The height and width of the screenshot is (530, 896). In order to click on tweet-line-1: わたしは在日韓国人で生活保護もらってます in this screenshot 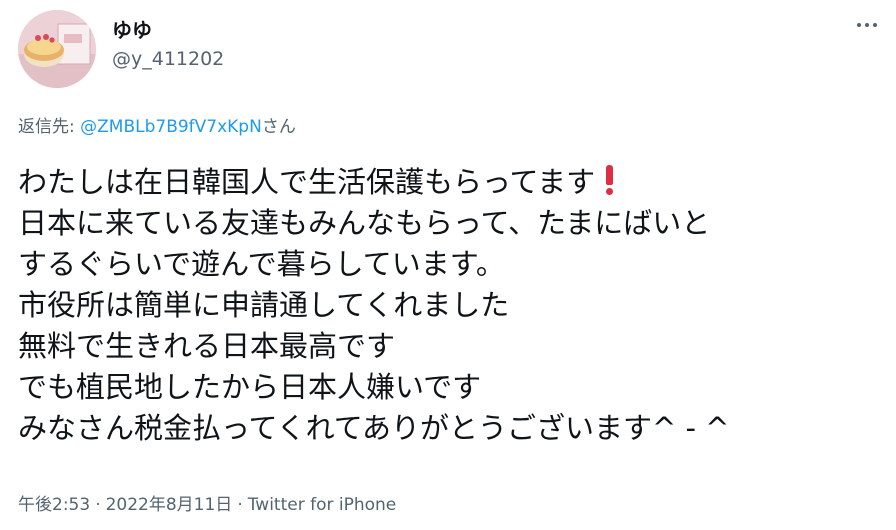, I will do `click(453, 182)`.